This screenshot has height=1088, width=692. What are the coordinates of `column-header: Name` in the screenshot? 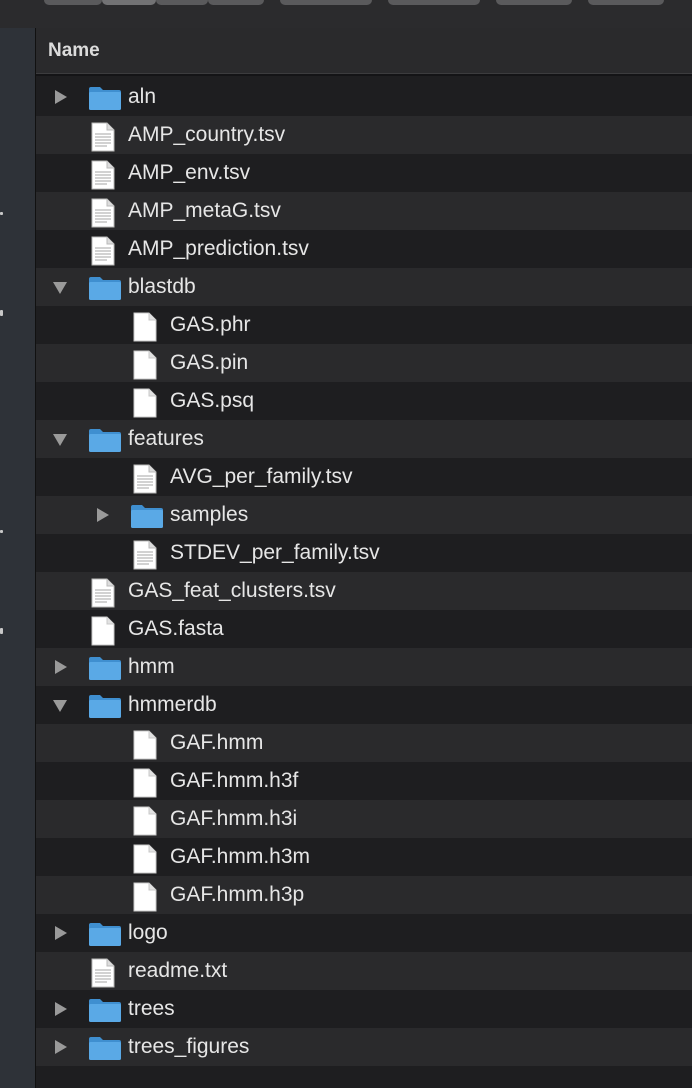 It's located at (364, 52).